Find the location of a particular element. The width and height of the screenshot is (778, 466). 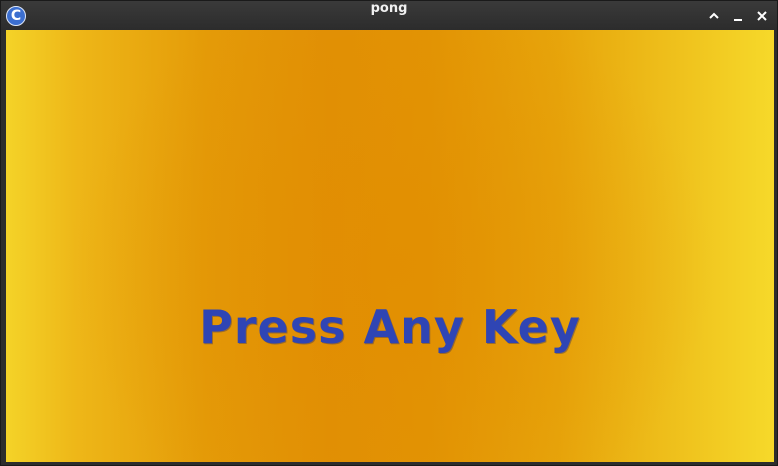

minimize-button is located at coordinates (738, 16).